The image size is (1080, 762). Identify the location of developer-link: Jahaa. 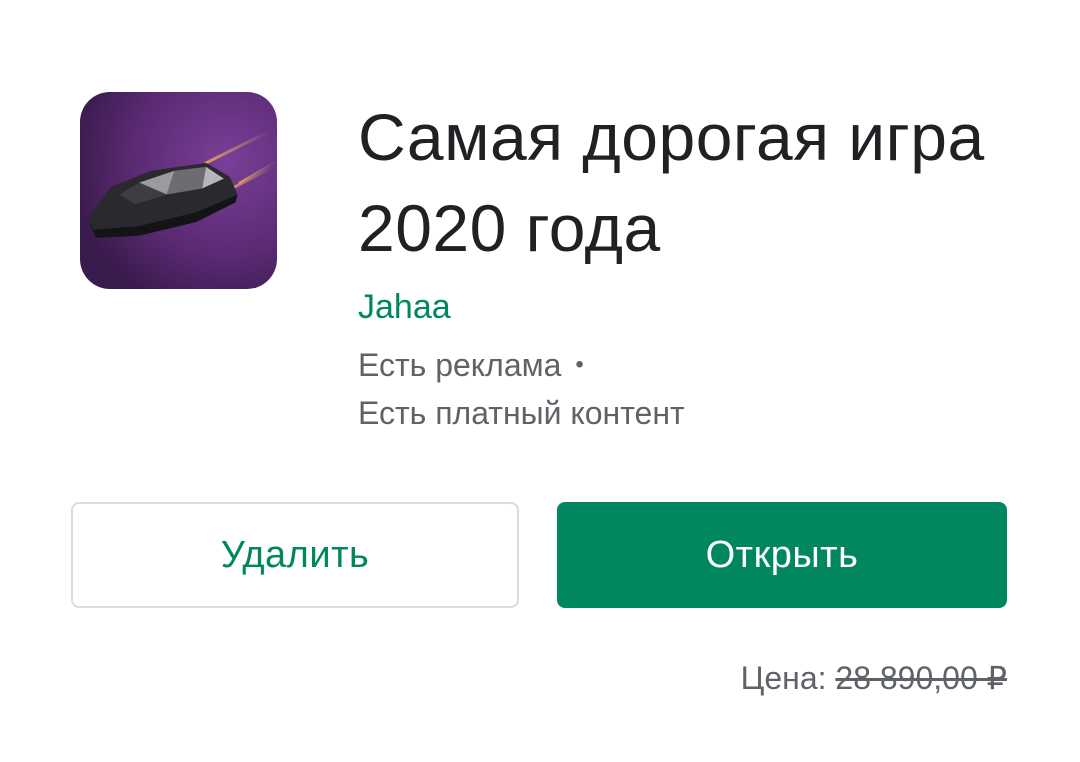
(404, 307).